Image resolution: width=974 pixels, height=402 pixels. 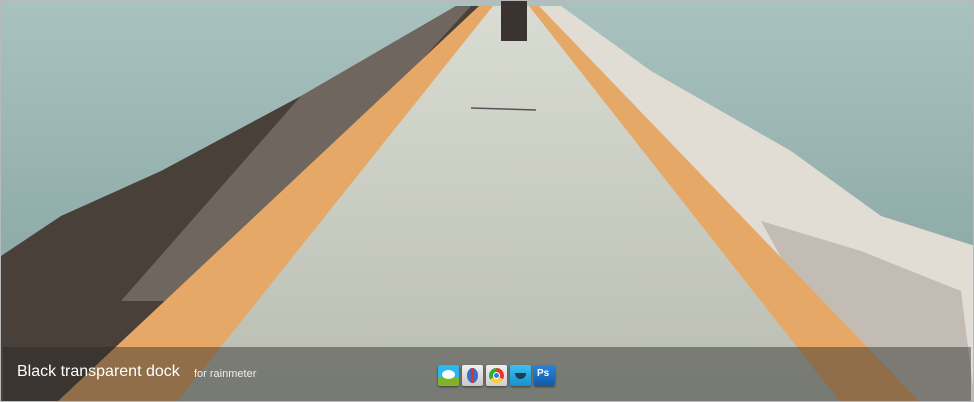 I want to click on dock-bar: Black transparent dock for rainmeter Ps, so click(x=487, y=374).